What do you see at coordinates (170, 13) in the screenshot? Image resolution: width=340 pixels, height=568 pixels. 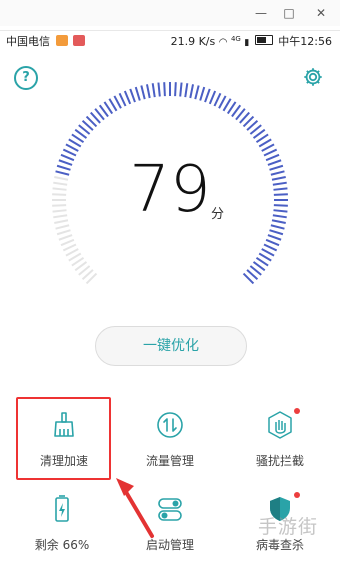 I see `window-titlebar: — □ ✕` at bounding box center [170, 13].